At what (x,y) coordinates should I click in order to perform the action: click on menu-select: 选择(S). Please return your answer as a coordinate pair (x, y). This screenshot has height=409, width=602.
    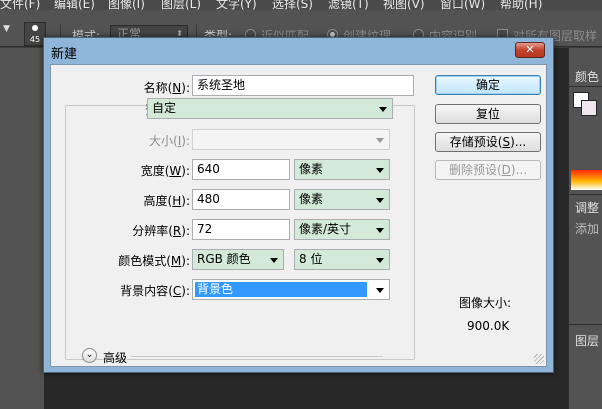
    Looking at the image, I should click on (292, 5).